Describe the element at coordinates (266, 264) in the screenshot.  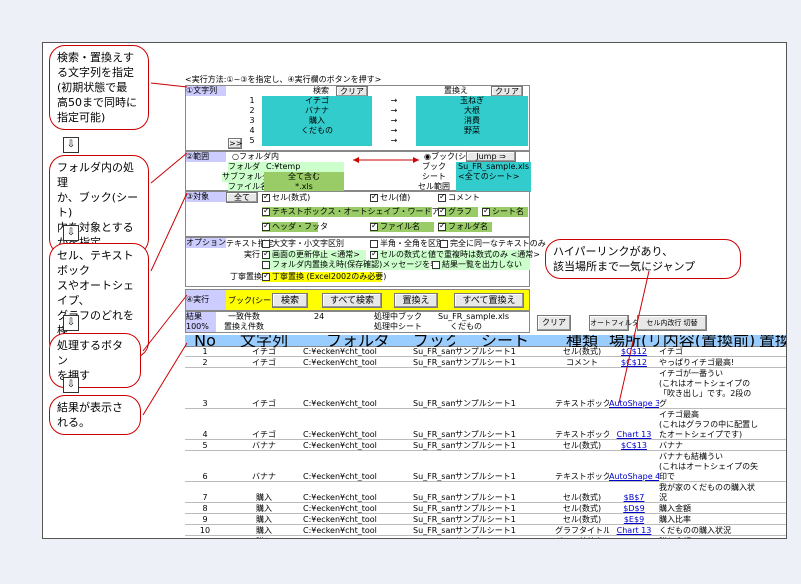
I see `confirm-checkbox` at that location.